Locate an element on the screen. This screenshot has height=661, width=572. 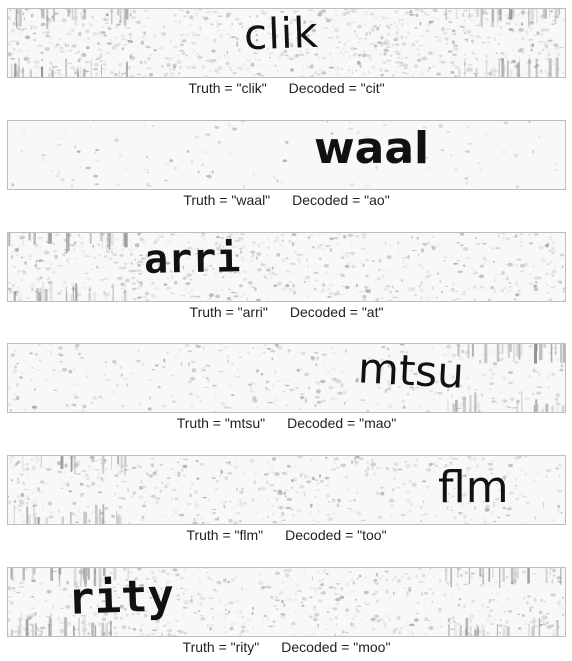
sample-5: rity Truth = "rity" Decoded = "moo" is located at coordinates (286, 611).